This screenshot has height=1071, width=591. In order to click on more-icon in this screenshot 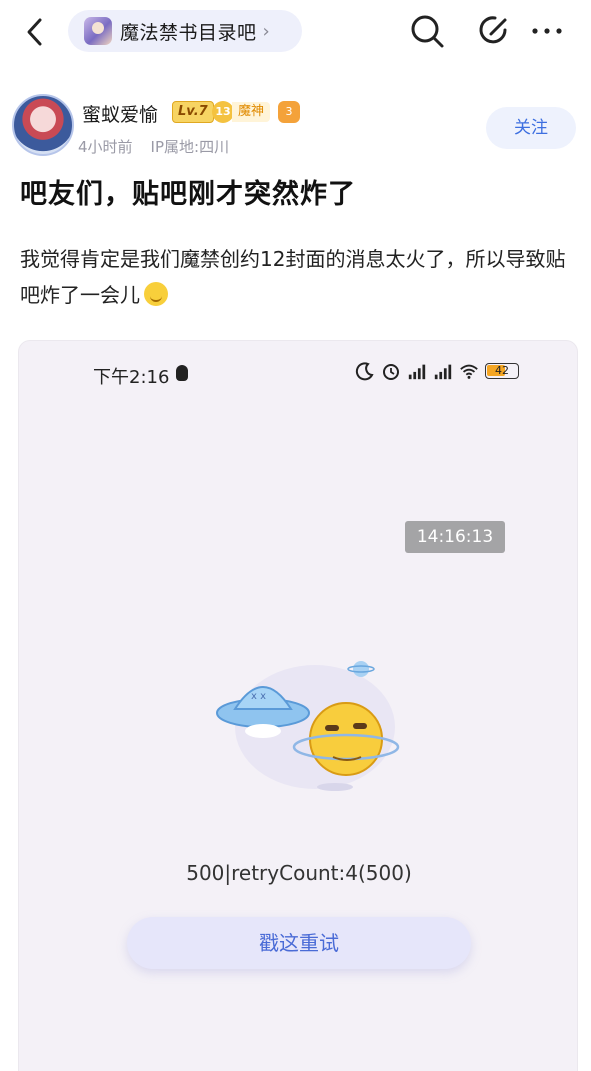, I will do `click(547, 31)`.